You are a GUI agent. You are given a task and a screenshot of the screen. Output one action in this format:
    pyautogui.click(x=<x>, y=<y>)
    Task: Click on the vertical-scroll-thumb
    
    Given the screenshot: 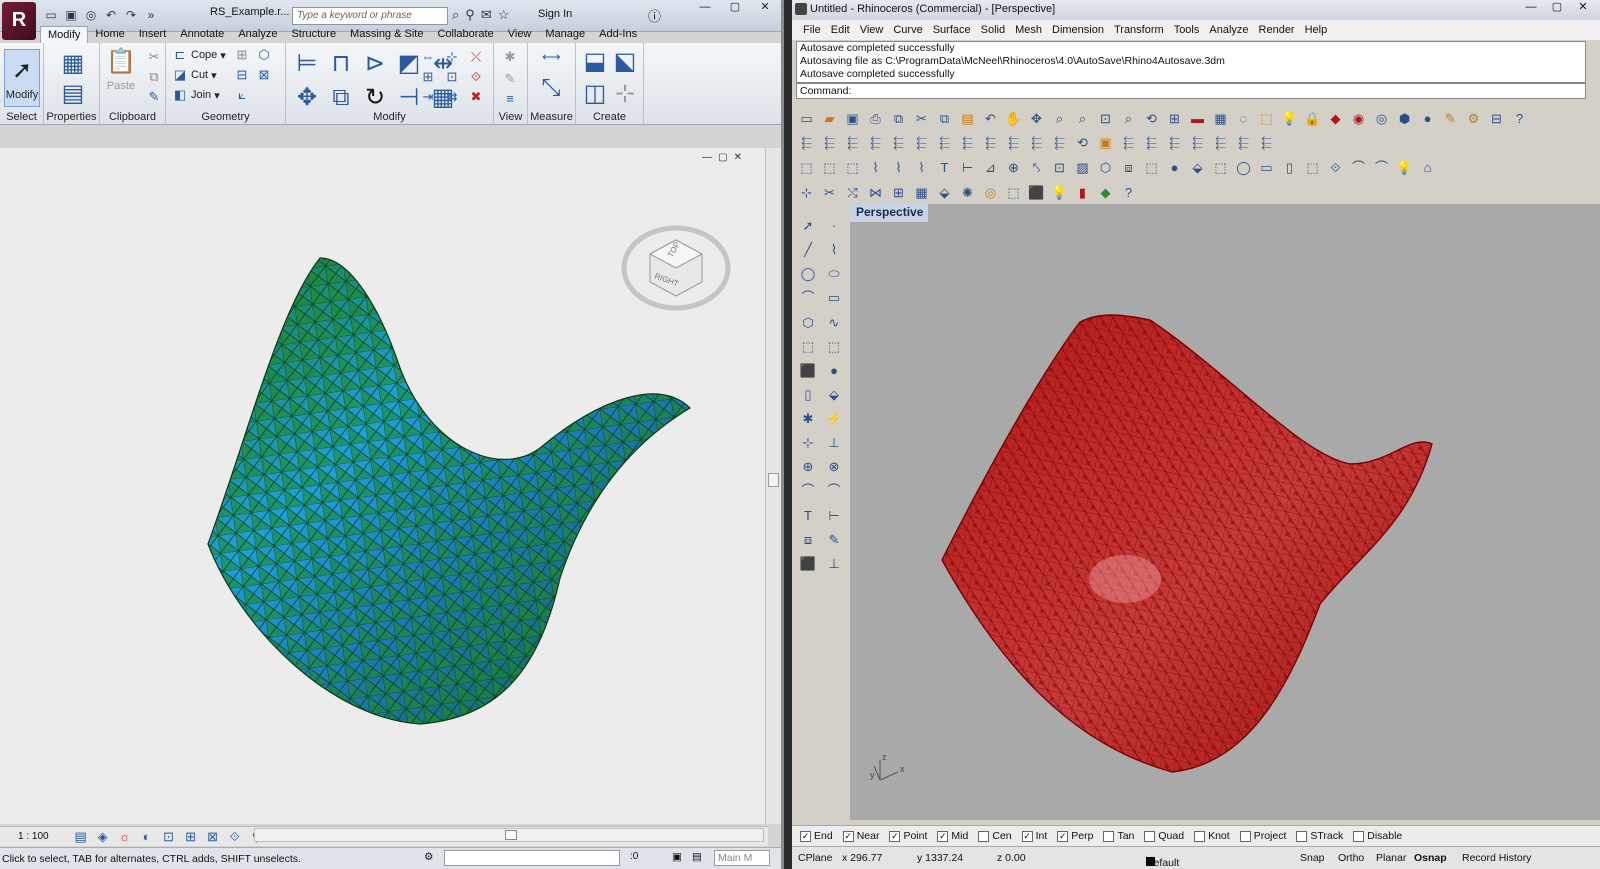 What is the action you would take?
    pyautogui.click(x=773, y=480)
    